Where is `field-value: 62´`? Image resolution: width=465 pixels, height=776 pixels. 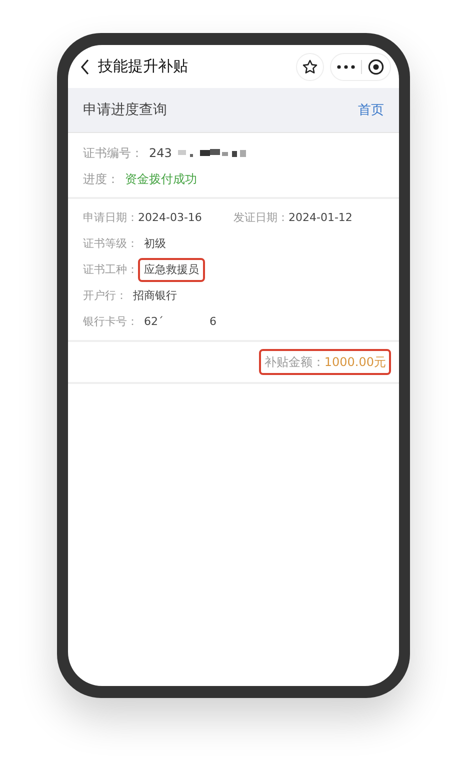
field-value: 62´ is located at coordinates (154, 321).